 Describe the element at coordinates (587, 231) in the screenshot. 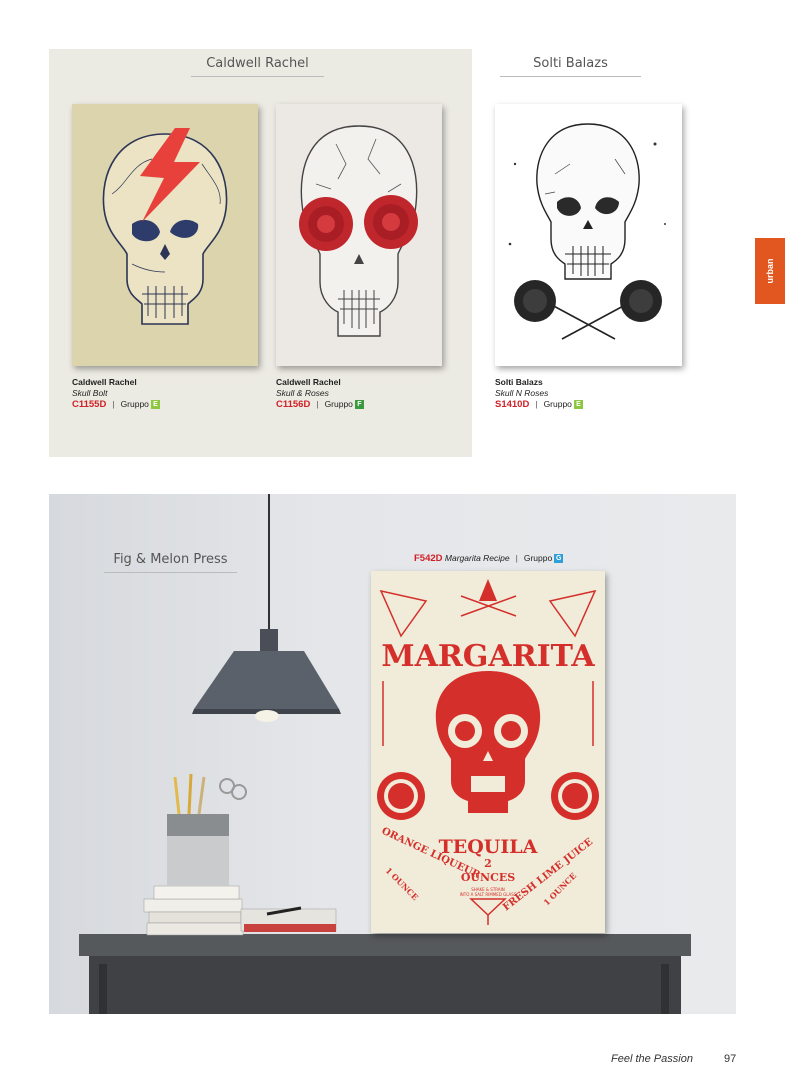

I see `skull-n-roses-illustration` at that location.